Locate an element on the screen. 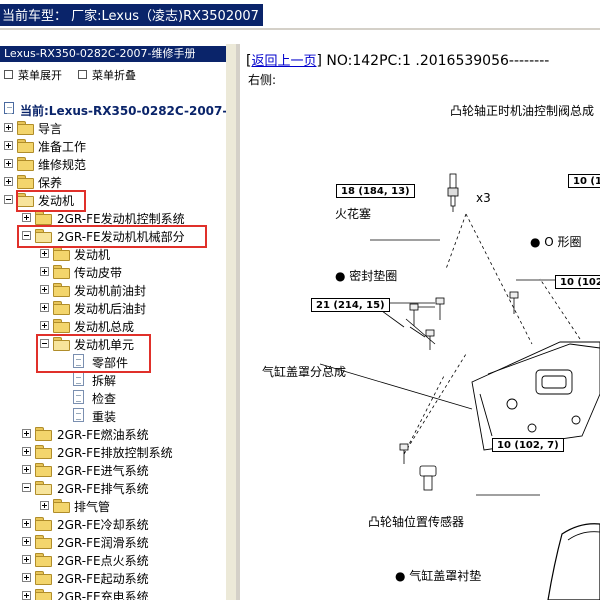  tree-item: 2GR-FE润滑系统 is located at coordinates (118, 542).